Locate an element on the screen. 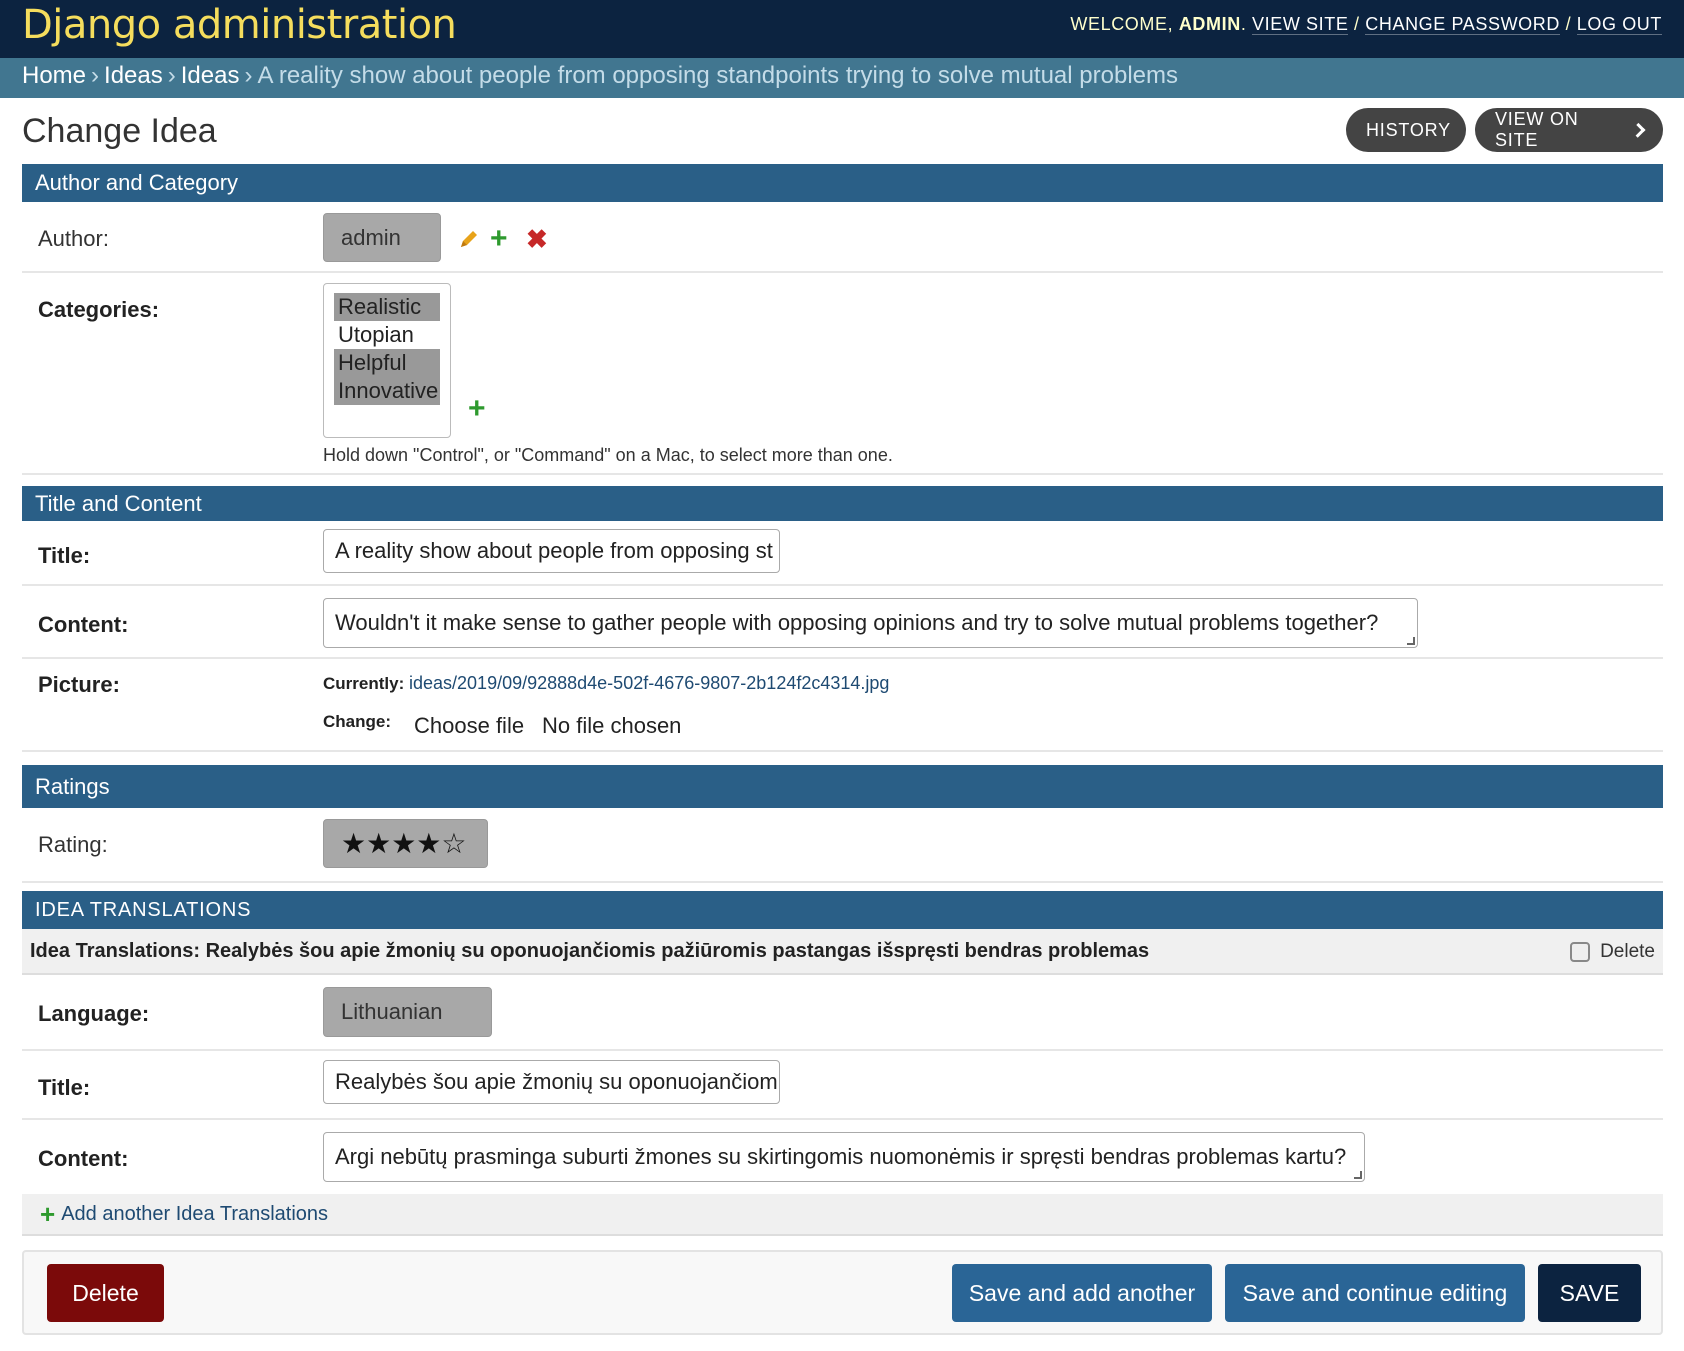 The width and height of the screenshot is (1684, 1351). category-option: Realistic is located at coordinates (387, 307).